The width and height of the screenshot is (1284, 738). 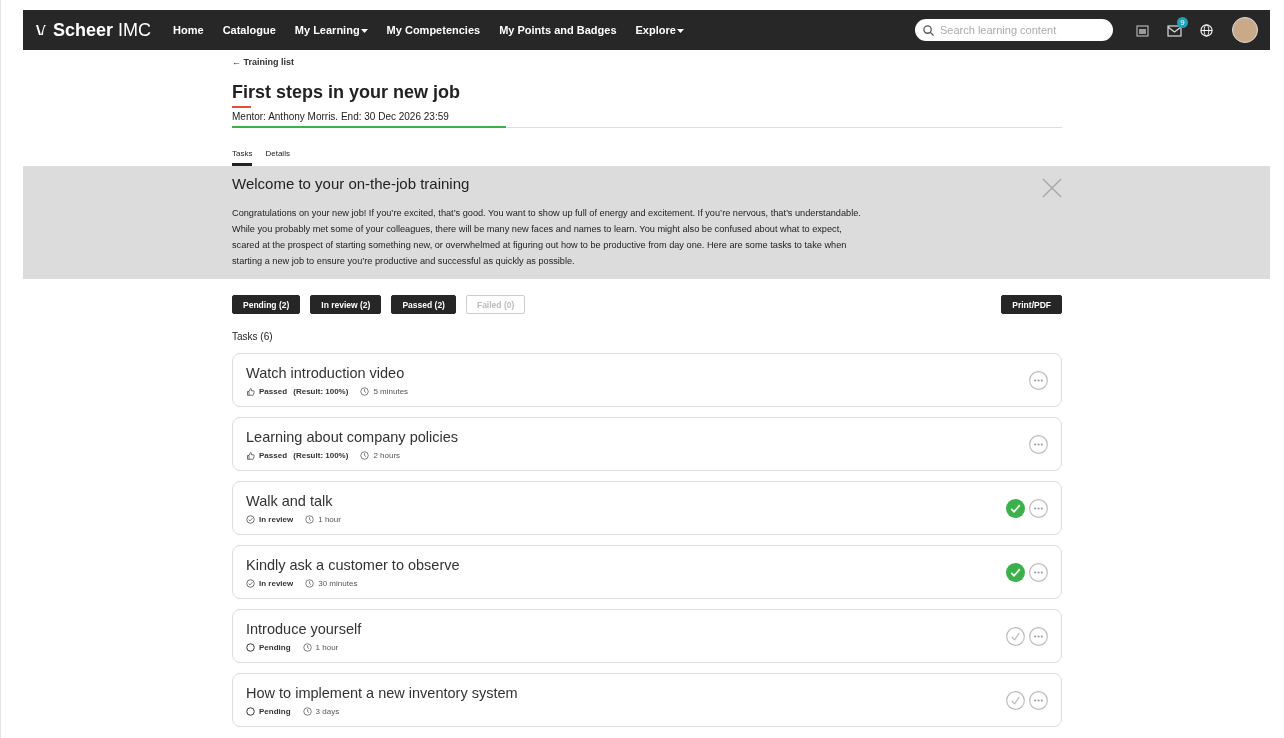 What do you see at coordinates (1206, 30) in the screenshot?
I see `globe-icon` at bounding box center [1206, 30].